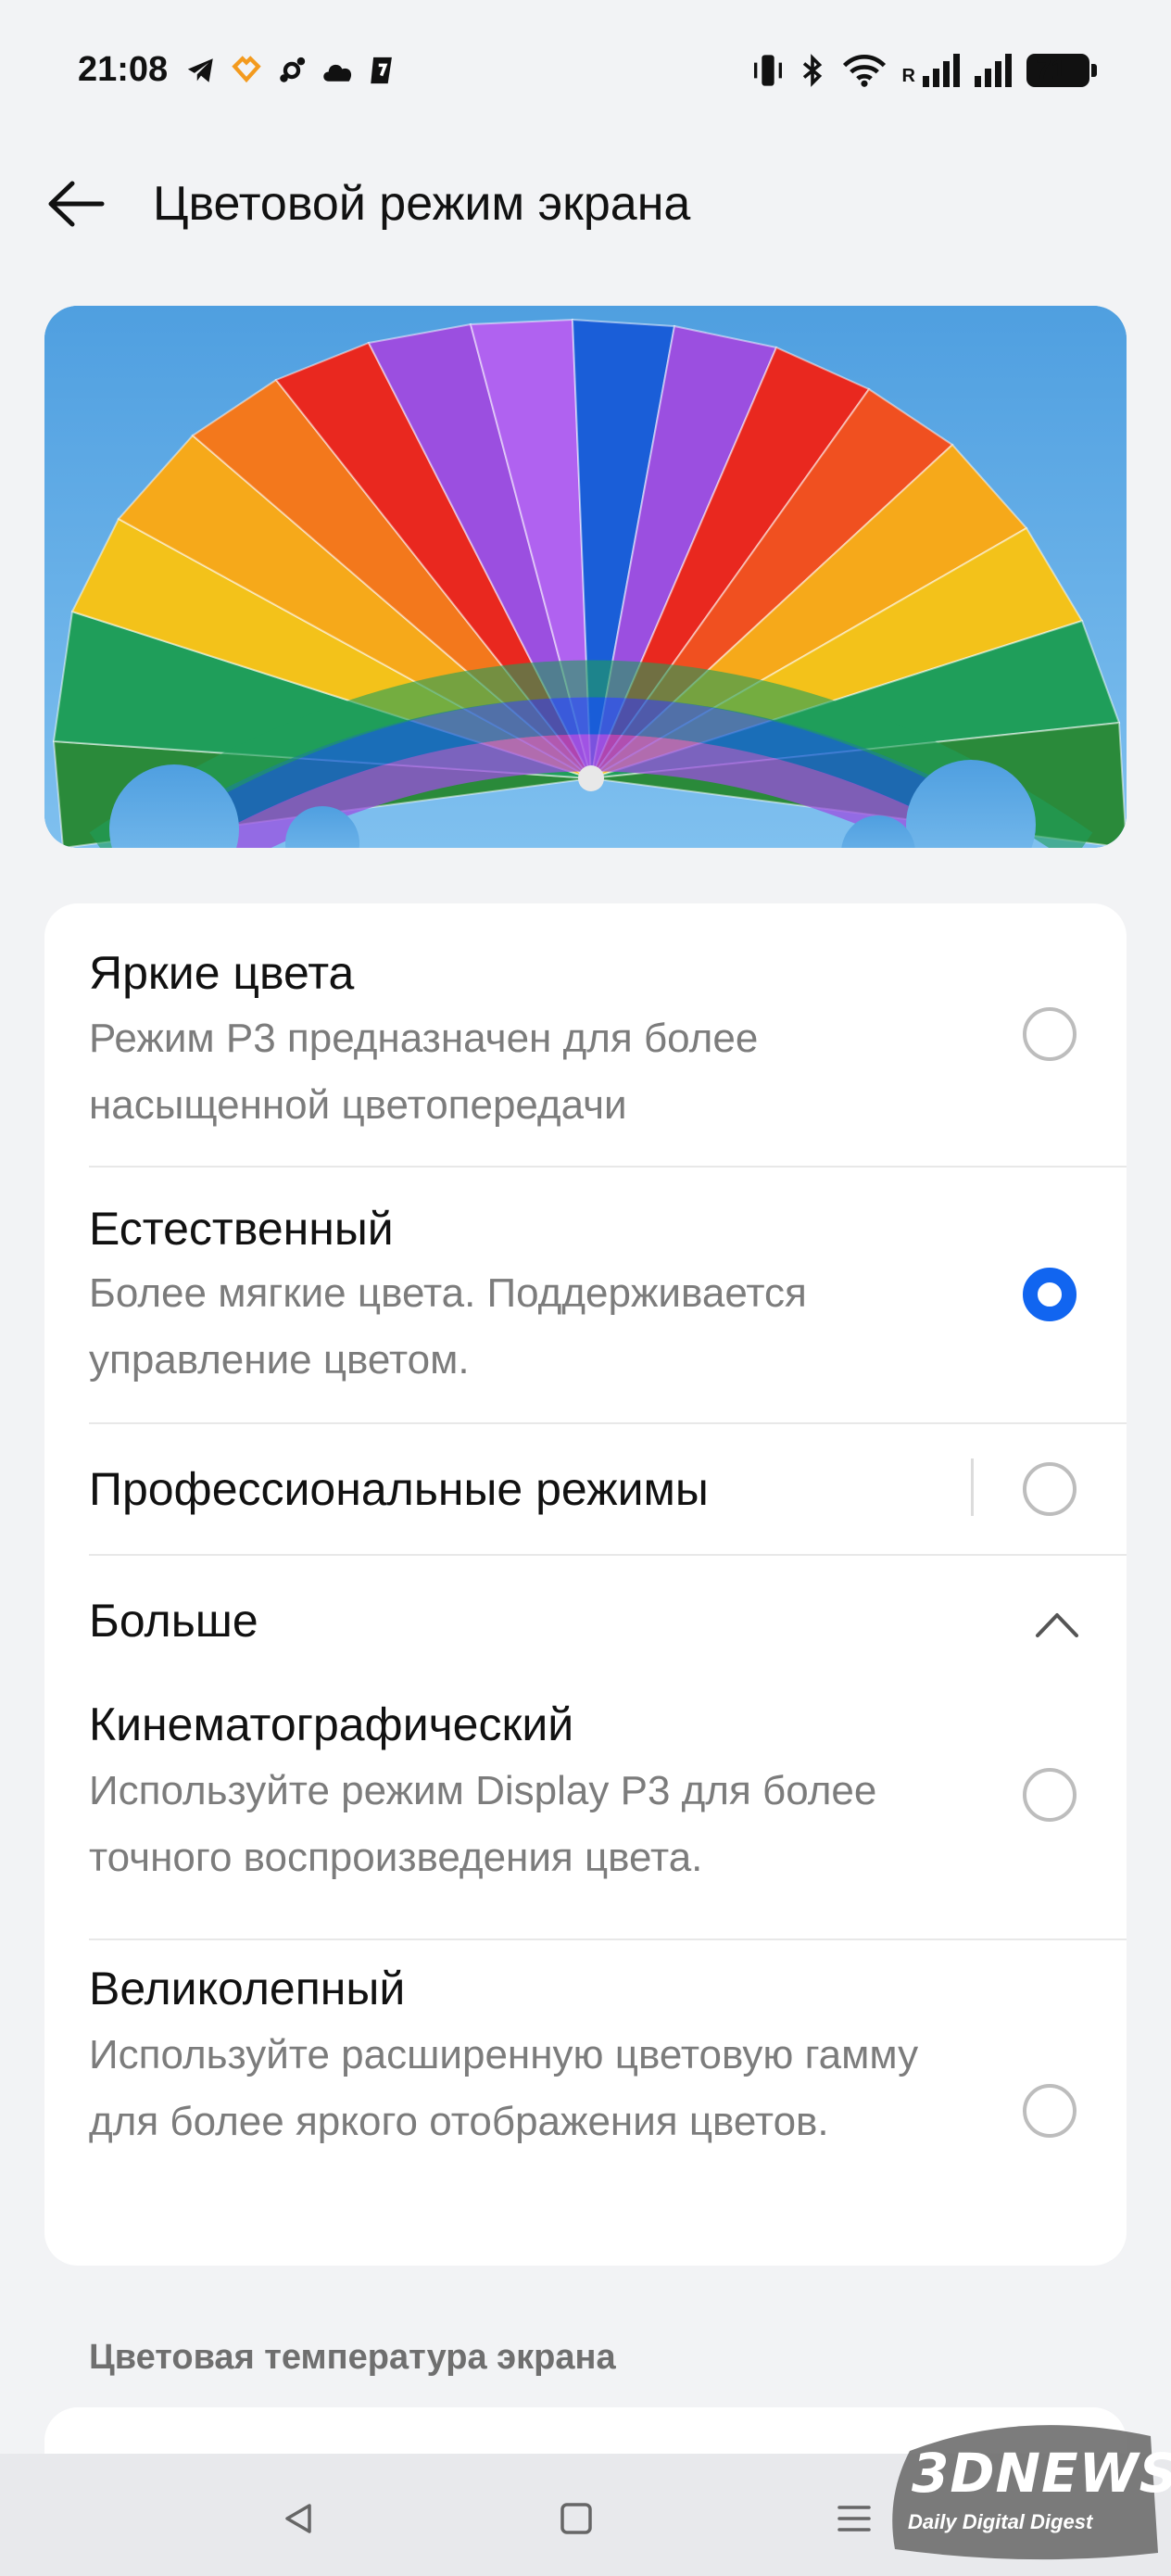 This screenshot has width=1171, height=2576. I want to click on heart-app-icon, so click(247, 69).